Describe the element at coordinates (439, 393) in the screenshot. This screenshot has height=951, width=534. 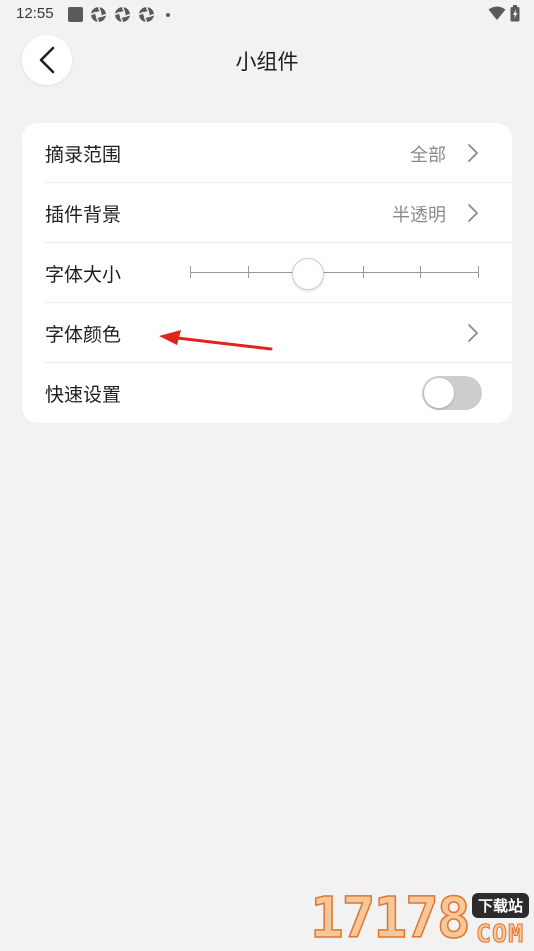
I see `toggle-knob` at that location.